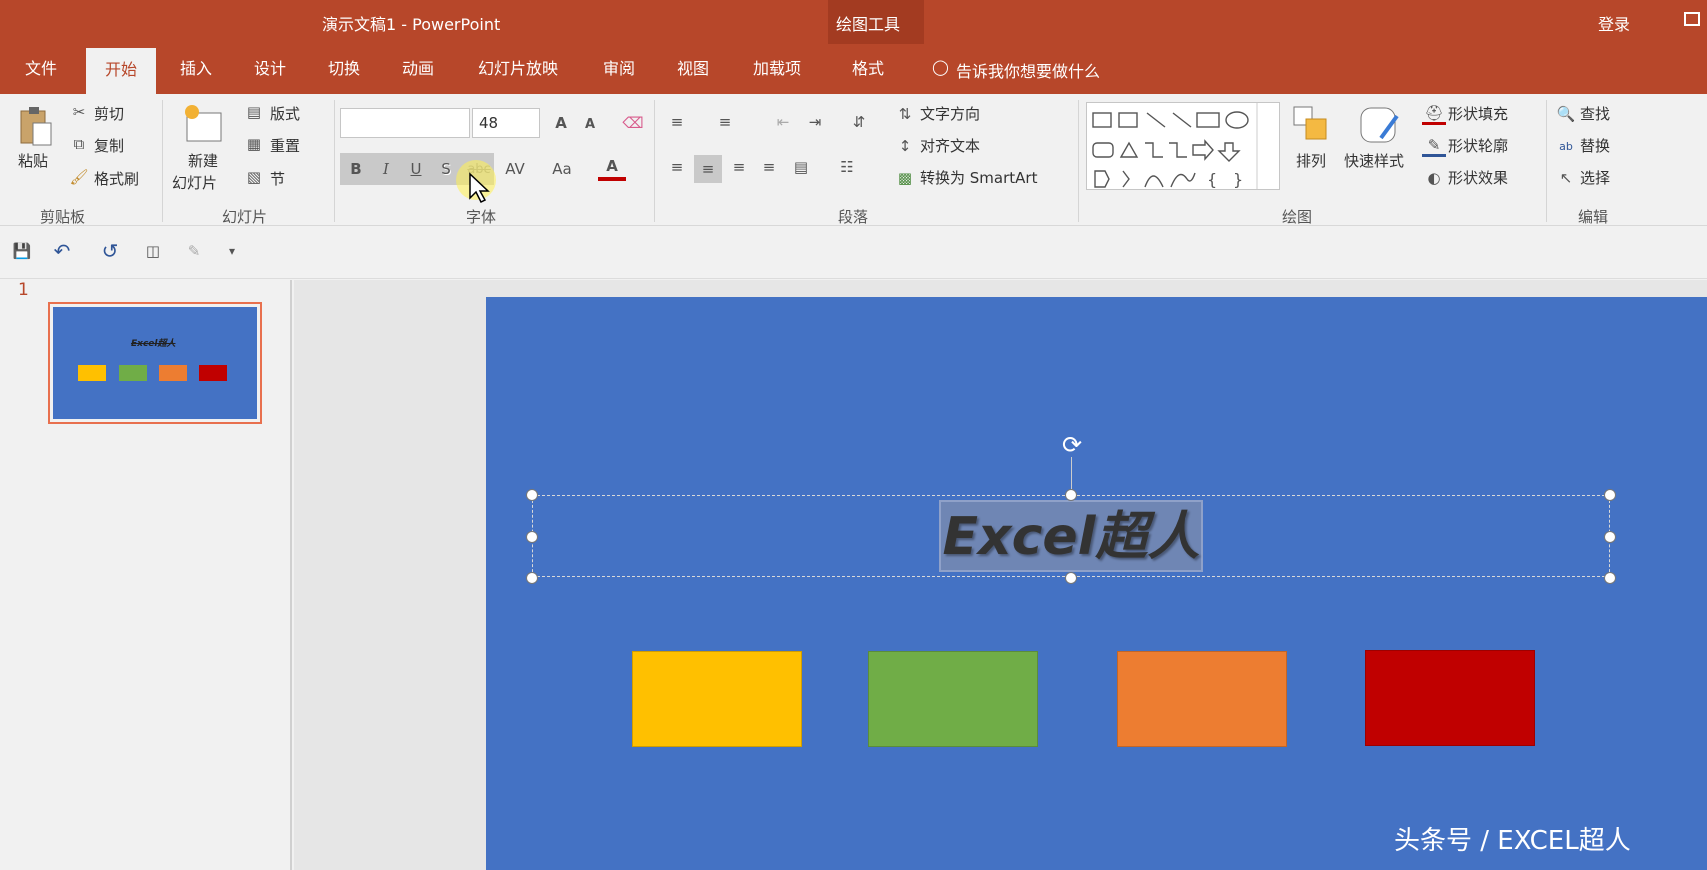  What do you see at coordinates (285, 145) in the screenshot?
I see `reset-button: 重置` at bounding box center [285, 145].